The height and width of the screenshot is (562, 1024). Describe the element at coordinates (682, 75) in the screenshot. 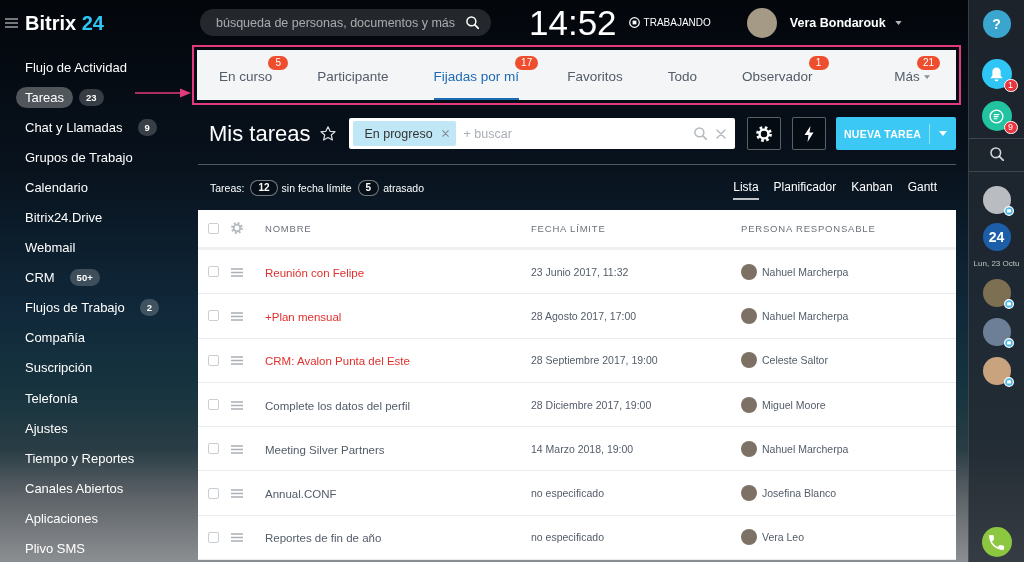

I see `tab: Todo` at that location.